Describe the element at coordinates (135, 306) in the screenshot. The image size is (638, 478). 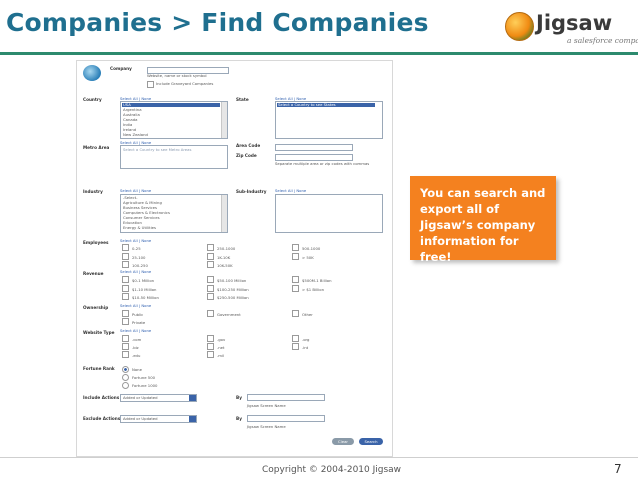
I see `ownership-select-all-none: Select All | None` at that location.